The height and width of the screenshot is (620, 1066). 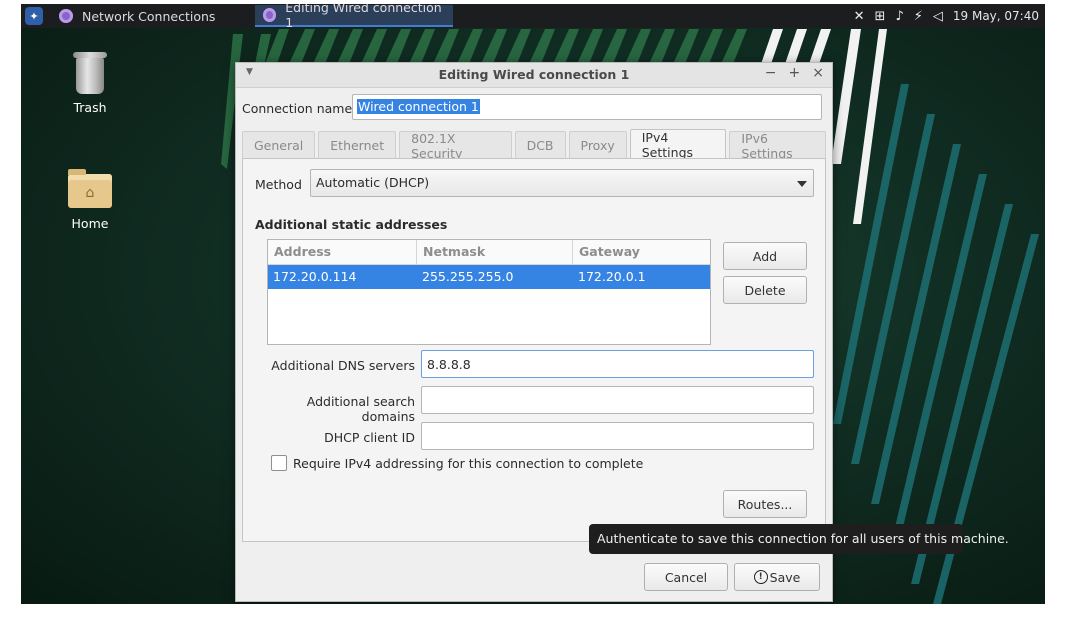 I want to click on require-ipv4-checkbox, so click(x=279, y=463).